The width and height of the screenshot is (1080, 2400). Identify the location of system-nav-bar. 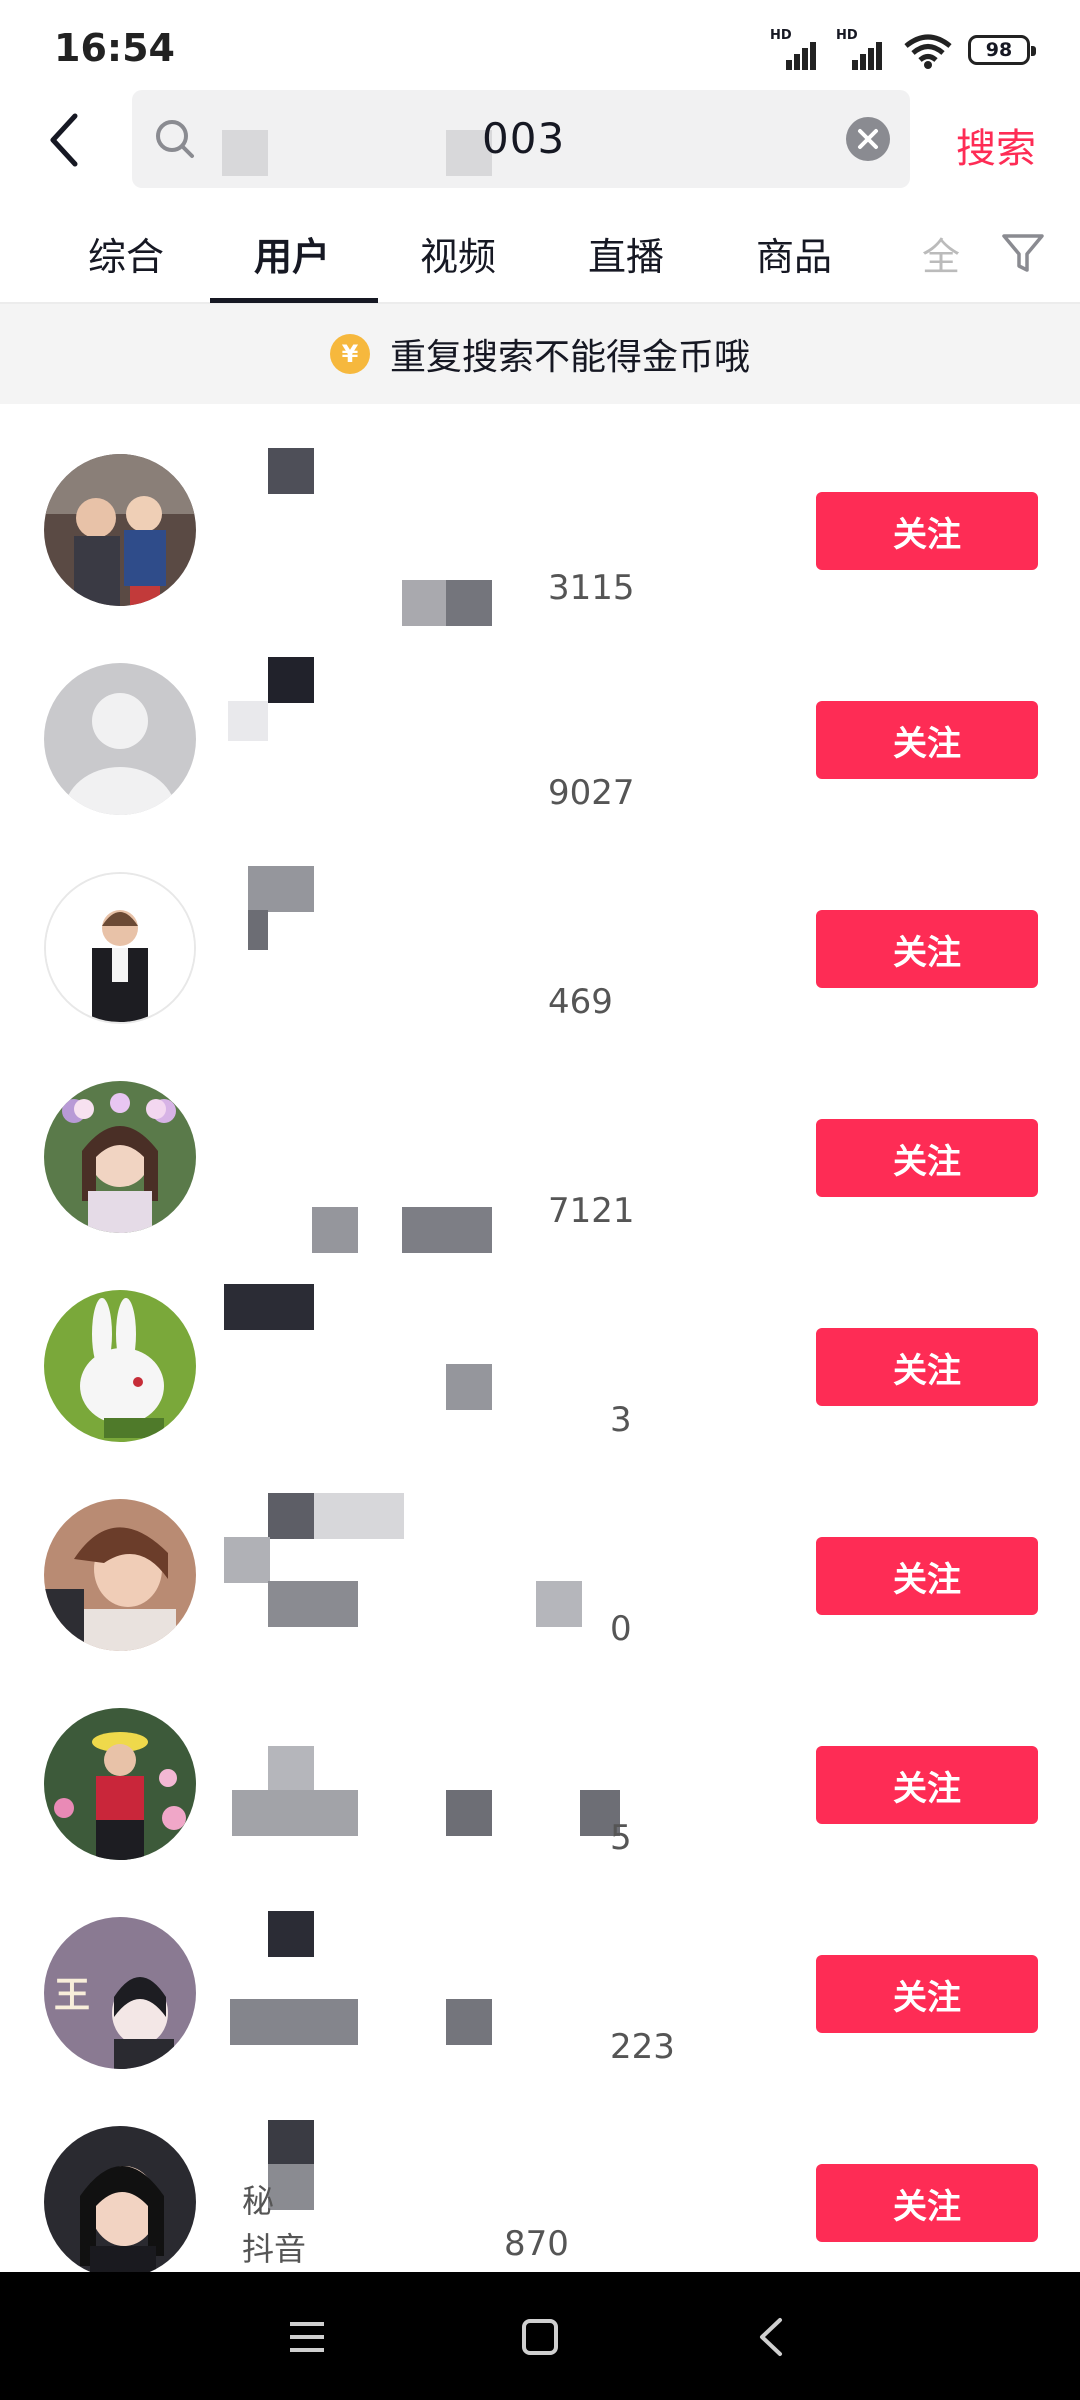
(540, 2336).